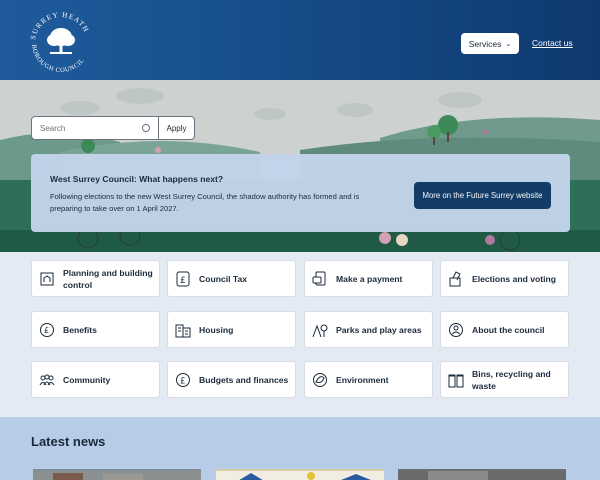 This screenshot has height=480, width=600. What do you see at coordinates (47, 379) in the screenshot?
I see `people-icon` at bounding box center [47, 379].